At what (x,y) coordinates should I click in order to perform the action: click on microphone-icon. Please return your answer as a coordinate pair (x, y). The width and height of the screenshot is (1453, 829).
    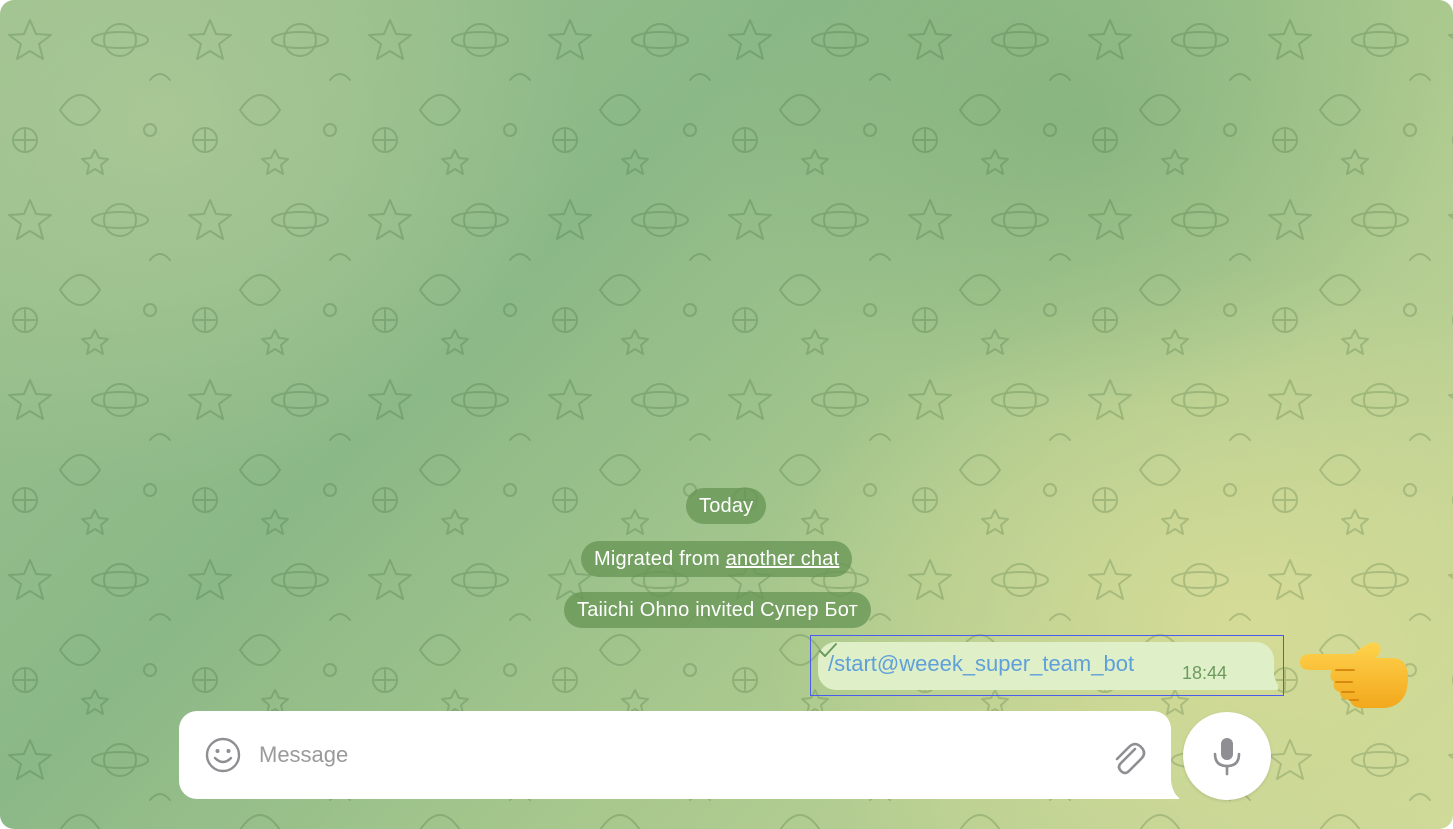
    Looking at the image, I should click on (1227, 757).